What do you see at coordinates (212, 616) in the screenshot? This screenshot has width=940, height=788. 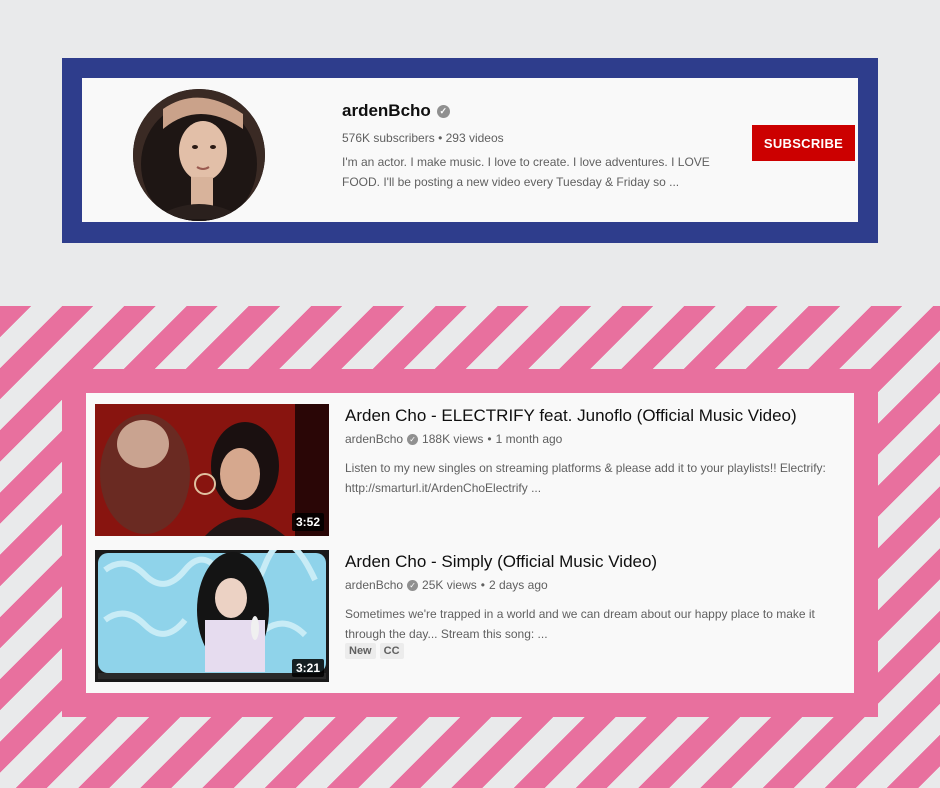 I see `video-thumbnail: 3:21` at bounding box center [212, 616].